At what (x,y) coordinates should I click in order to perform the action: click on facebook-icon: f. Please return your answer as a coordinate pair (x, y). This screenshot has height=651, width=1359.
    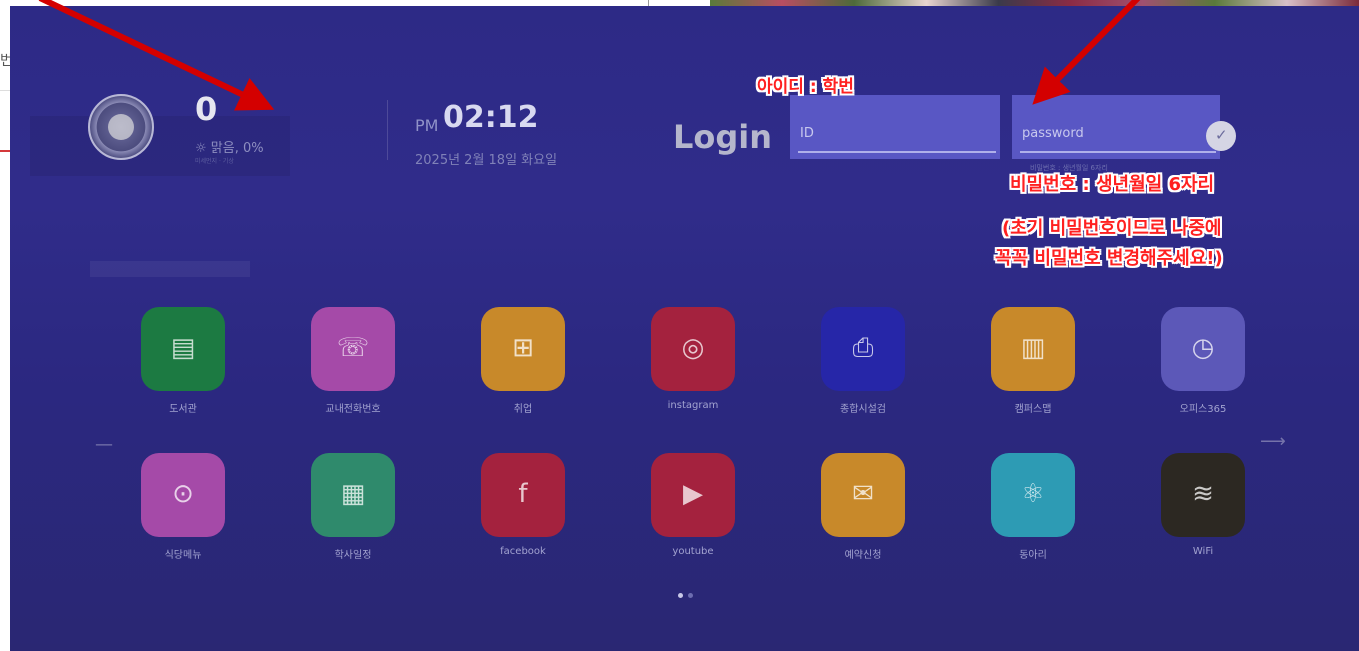
    Looking at the image, I should click on (523, 494).